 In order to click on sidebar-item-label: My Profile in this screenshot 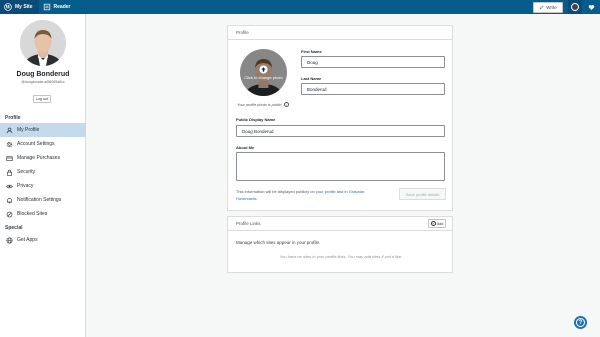, I will do `click(28, 130)`.